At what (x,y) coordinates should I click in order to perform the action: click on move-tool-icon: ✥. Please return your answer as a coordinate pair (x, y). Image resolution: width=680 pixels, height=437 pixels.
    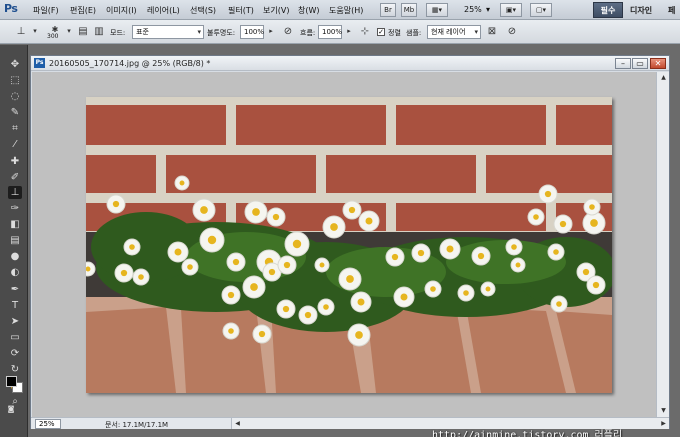
    Looking at the image, I should click on (15, 64).